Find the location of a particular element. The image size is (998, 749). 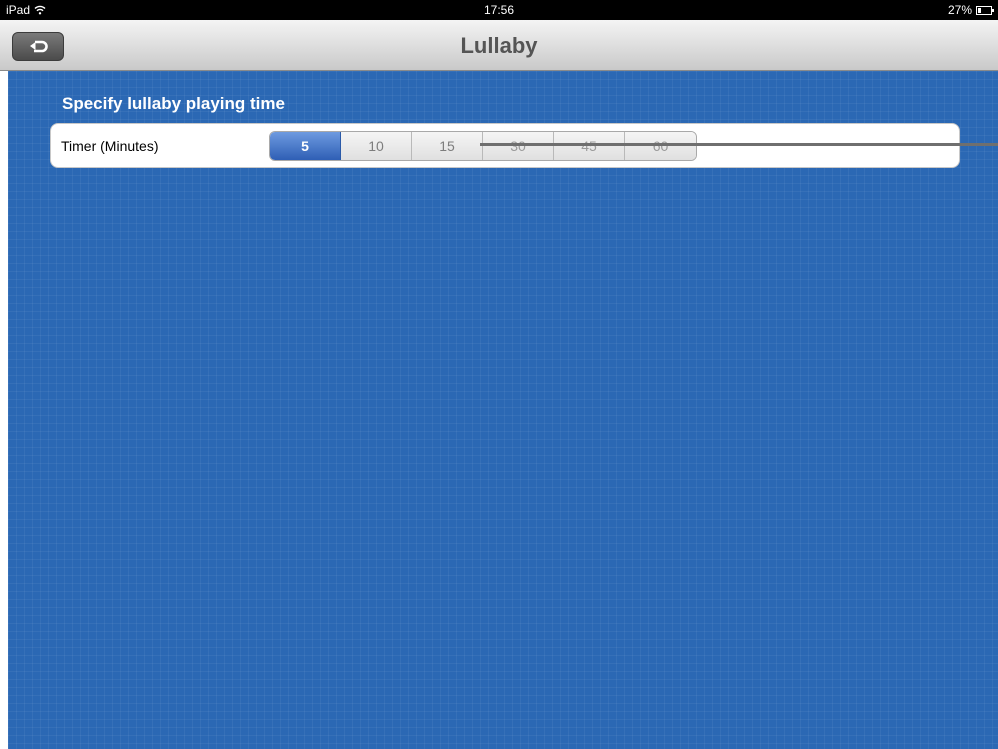

timer-option-15: 15 is located at coordinates (447, 146).